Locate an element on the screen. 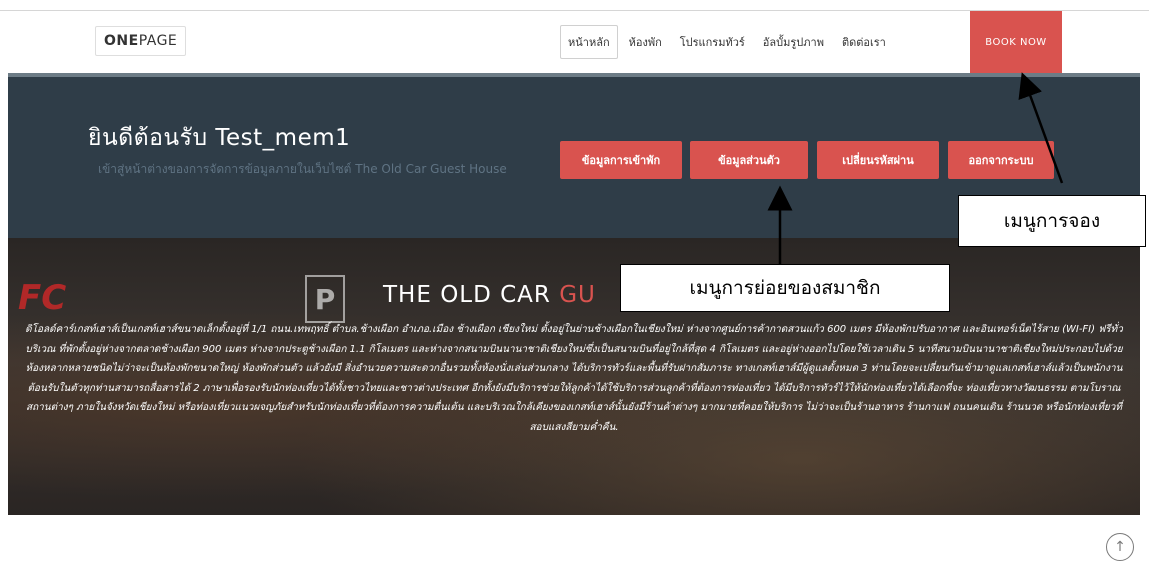 This screenshot has width=1149, height=569. logo: ONEPAGE is located at coordinates (141, 41).